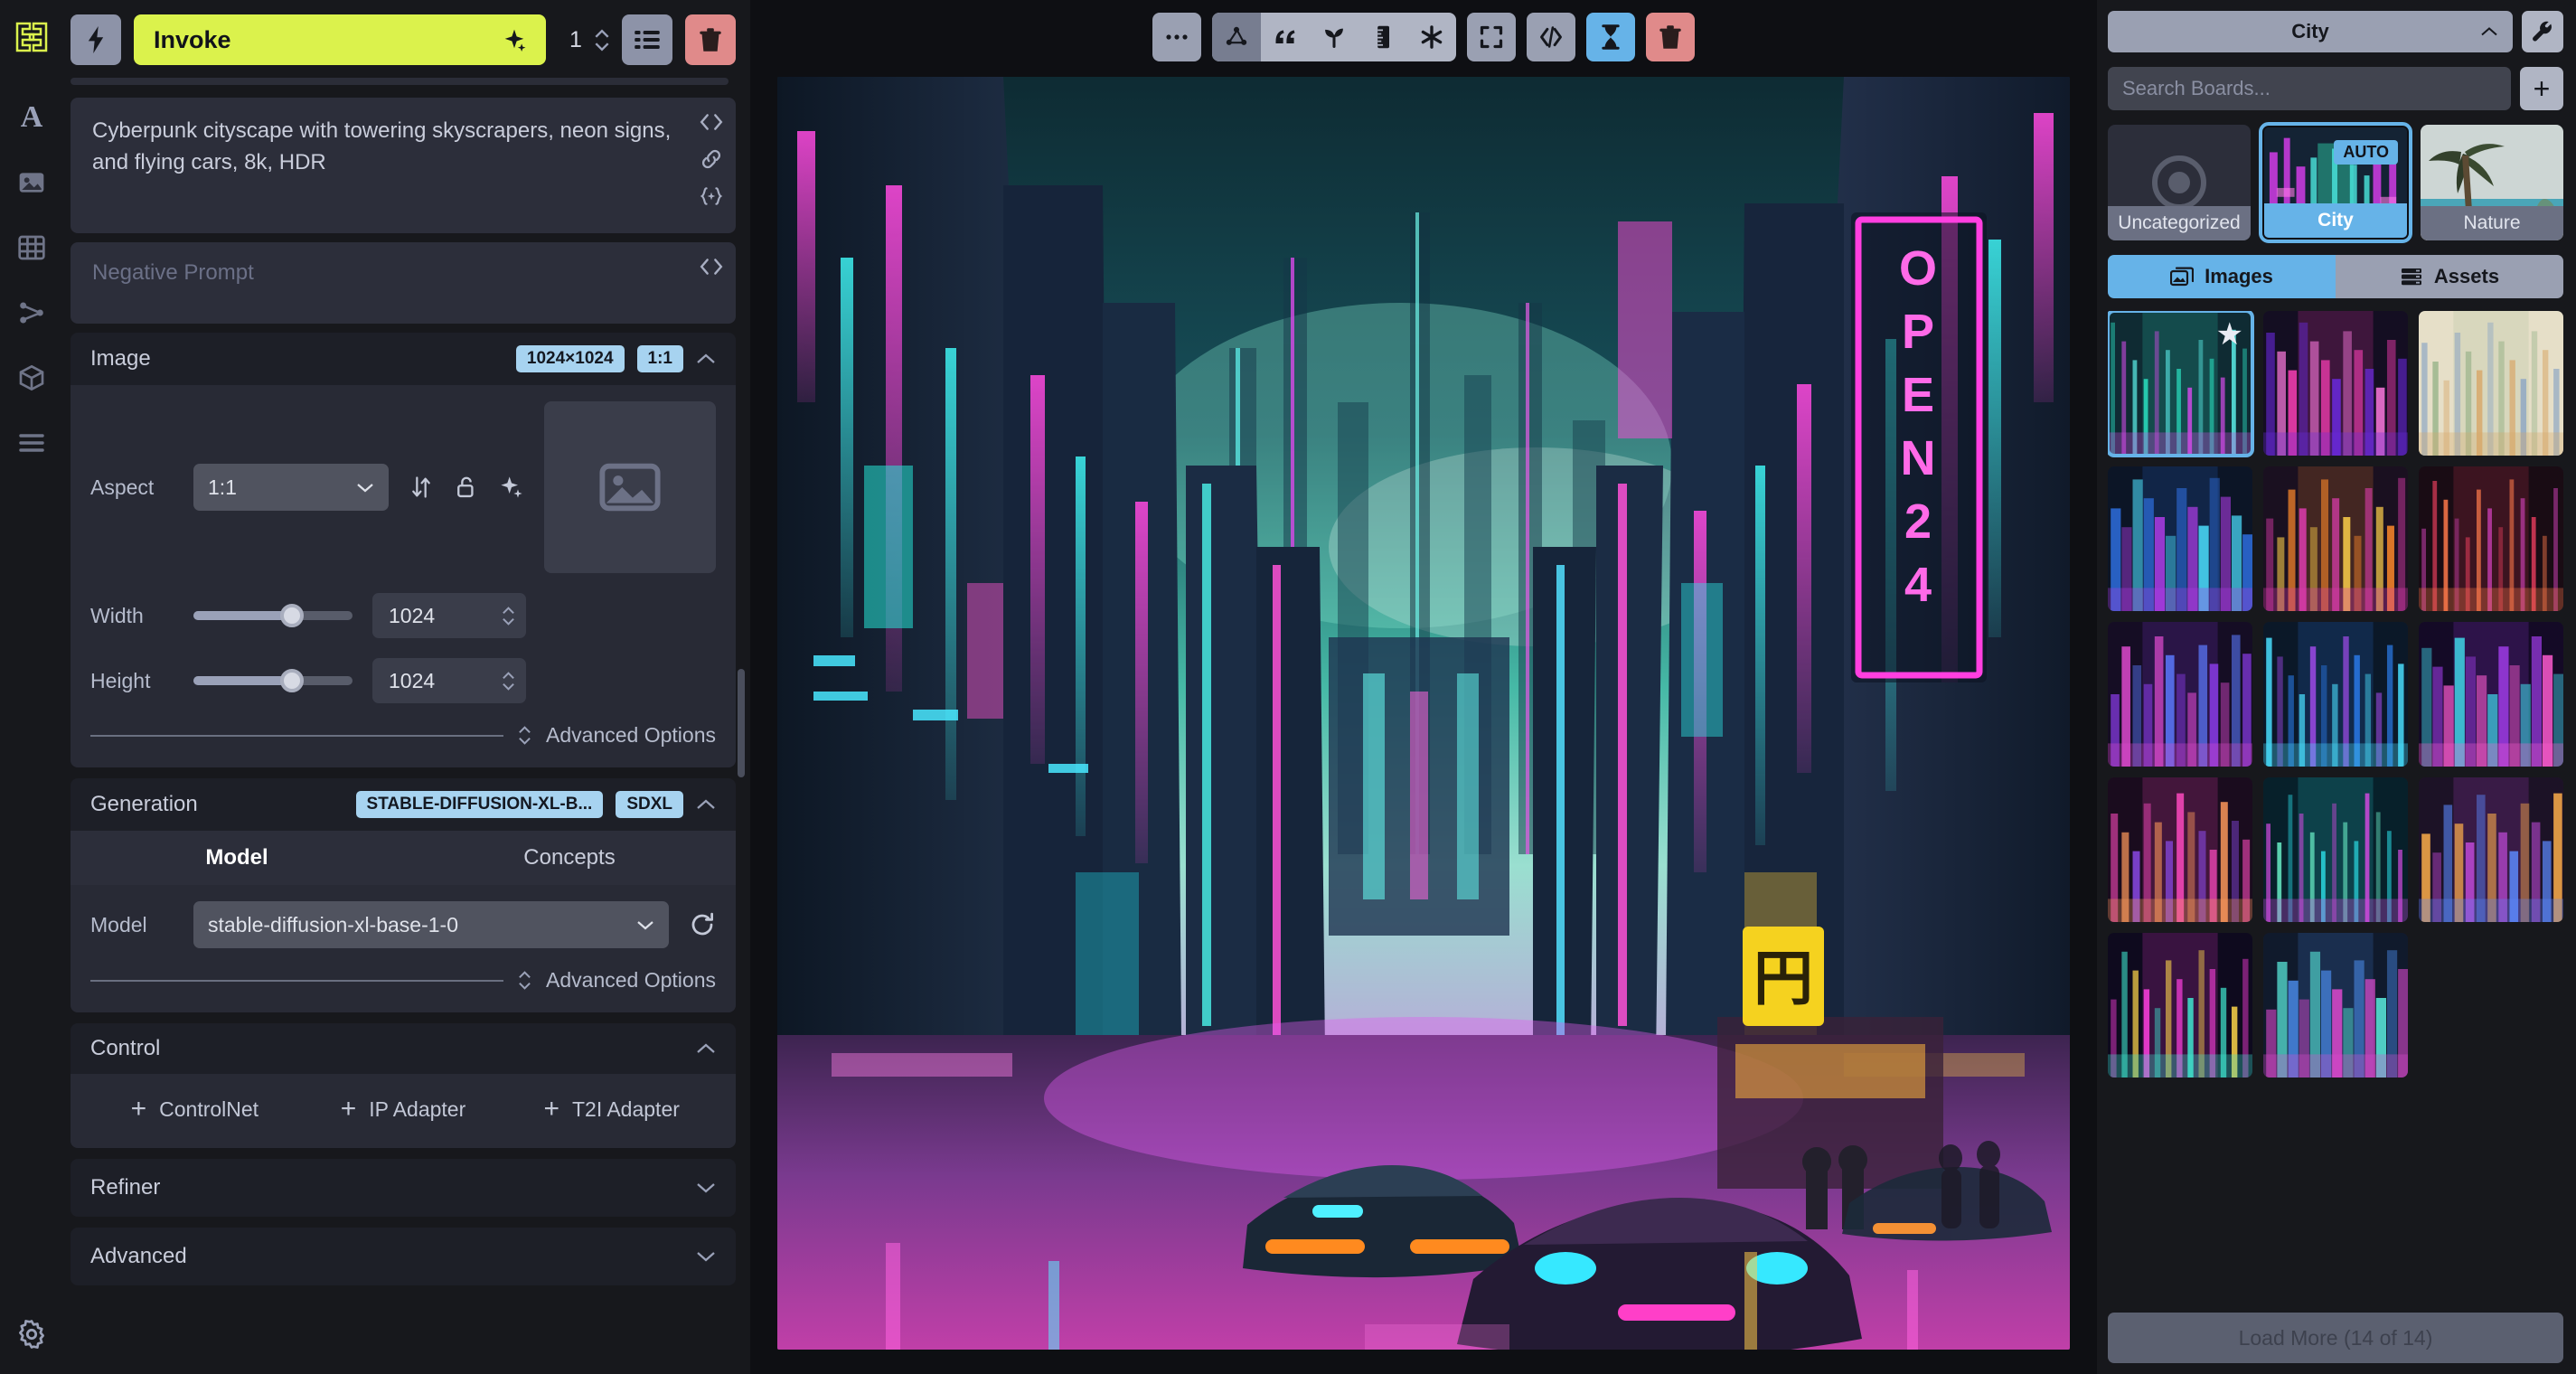  I want to click on aspect-select: 1:1, so click(291, 488).